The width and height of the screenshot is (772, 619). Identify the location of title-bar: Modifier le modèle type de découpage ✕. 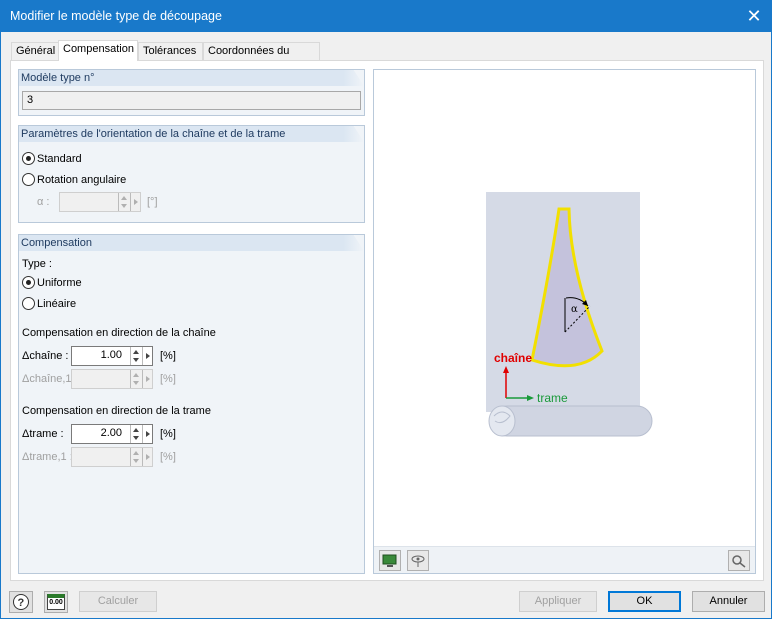
(386, 16).